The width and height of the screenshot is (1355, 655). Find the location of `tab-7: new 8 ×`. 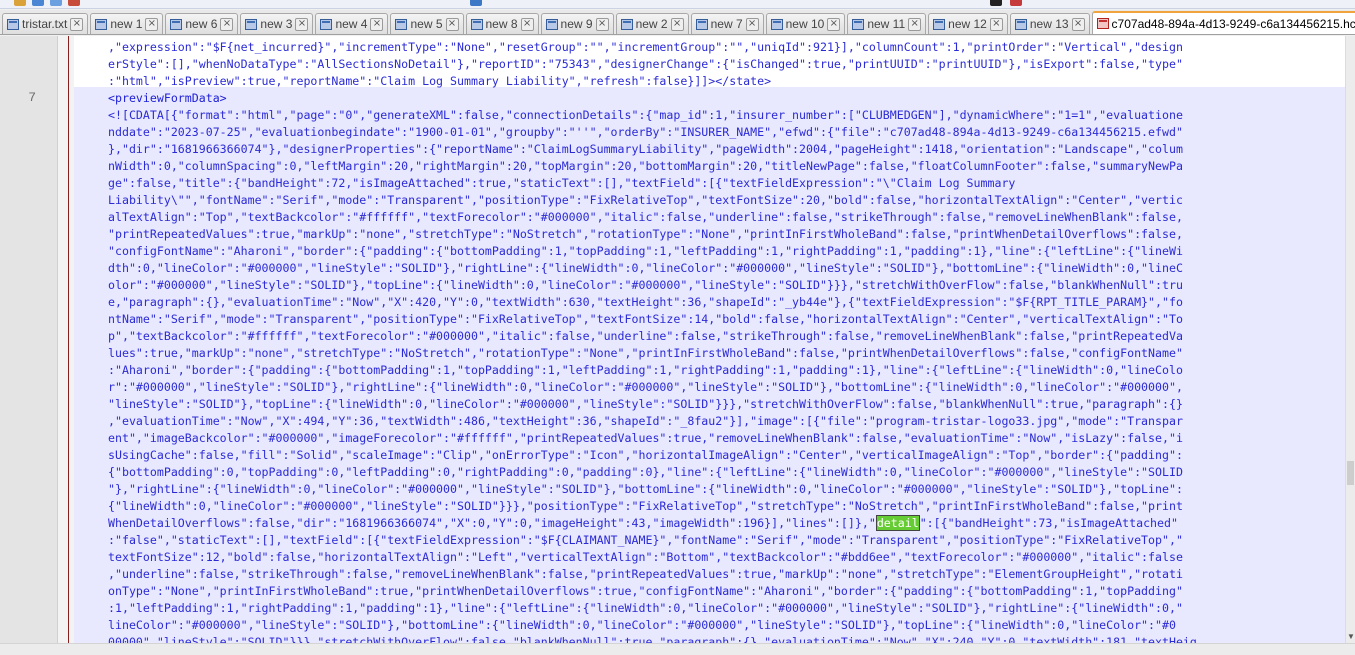

tab-7: new 8 × is located at coordinates (502, 23).